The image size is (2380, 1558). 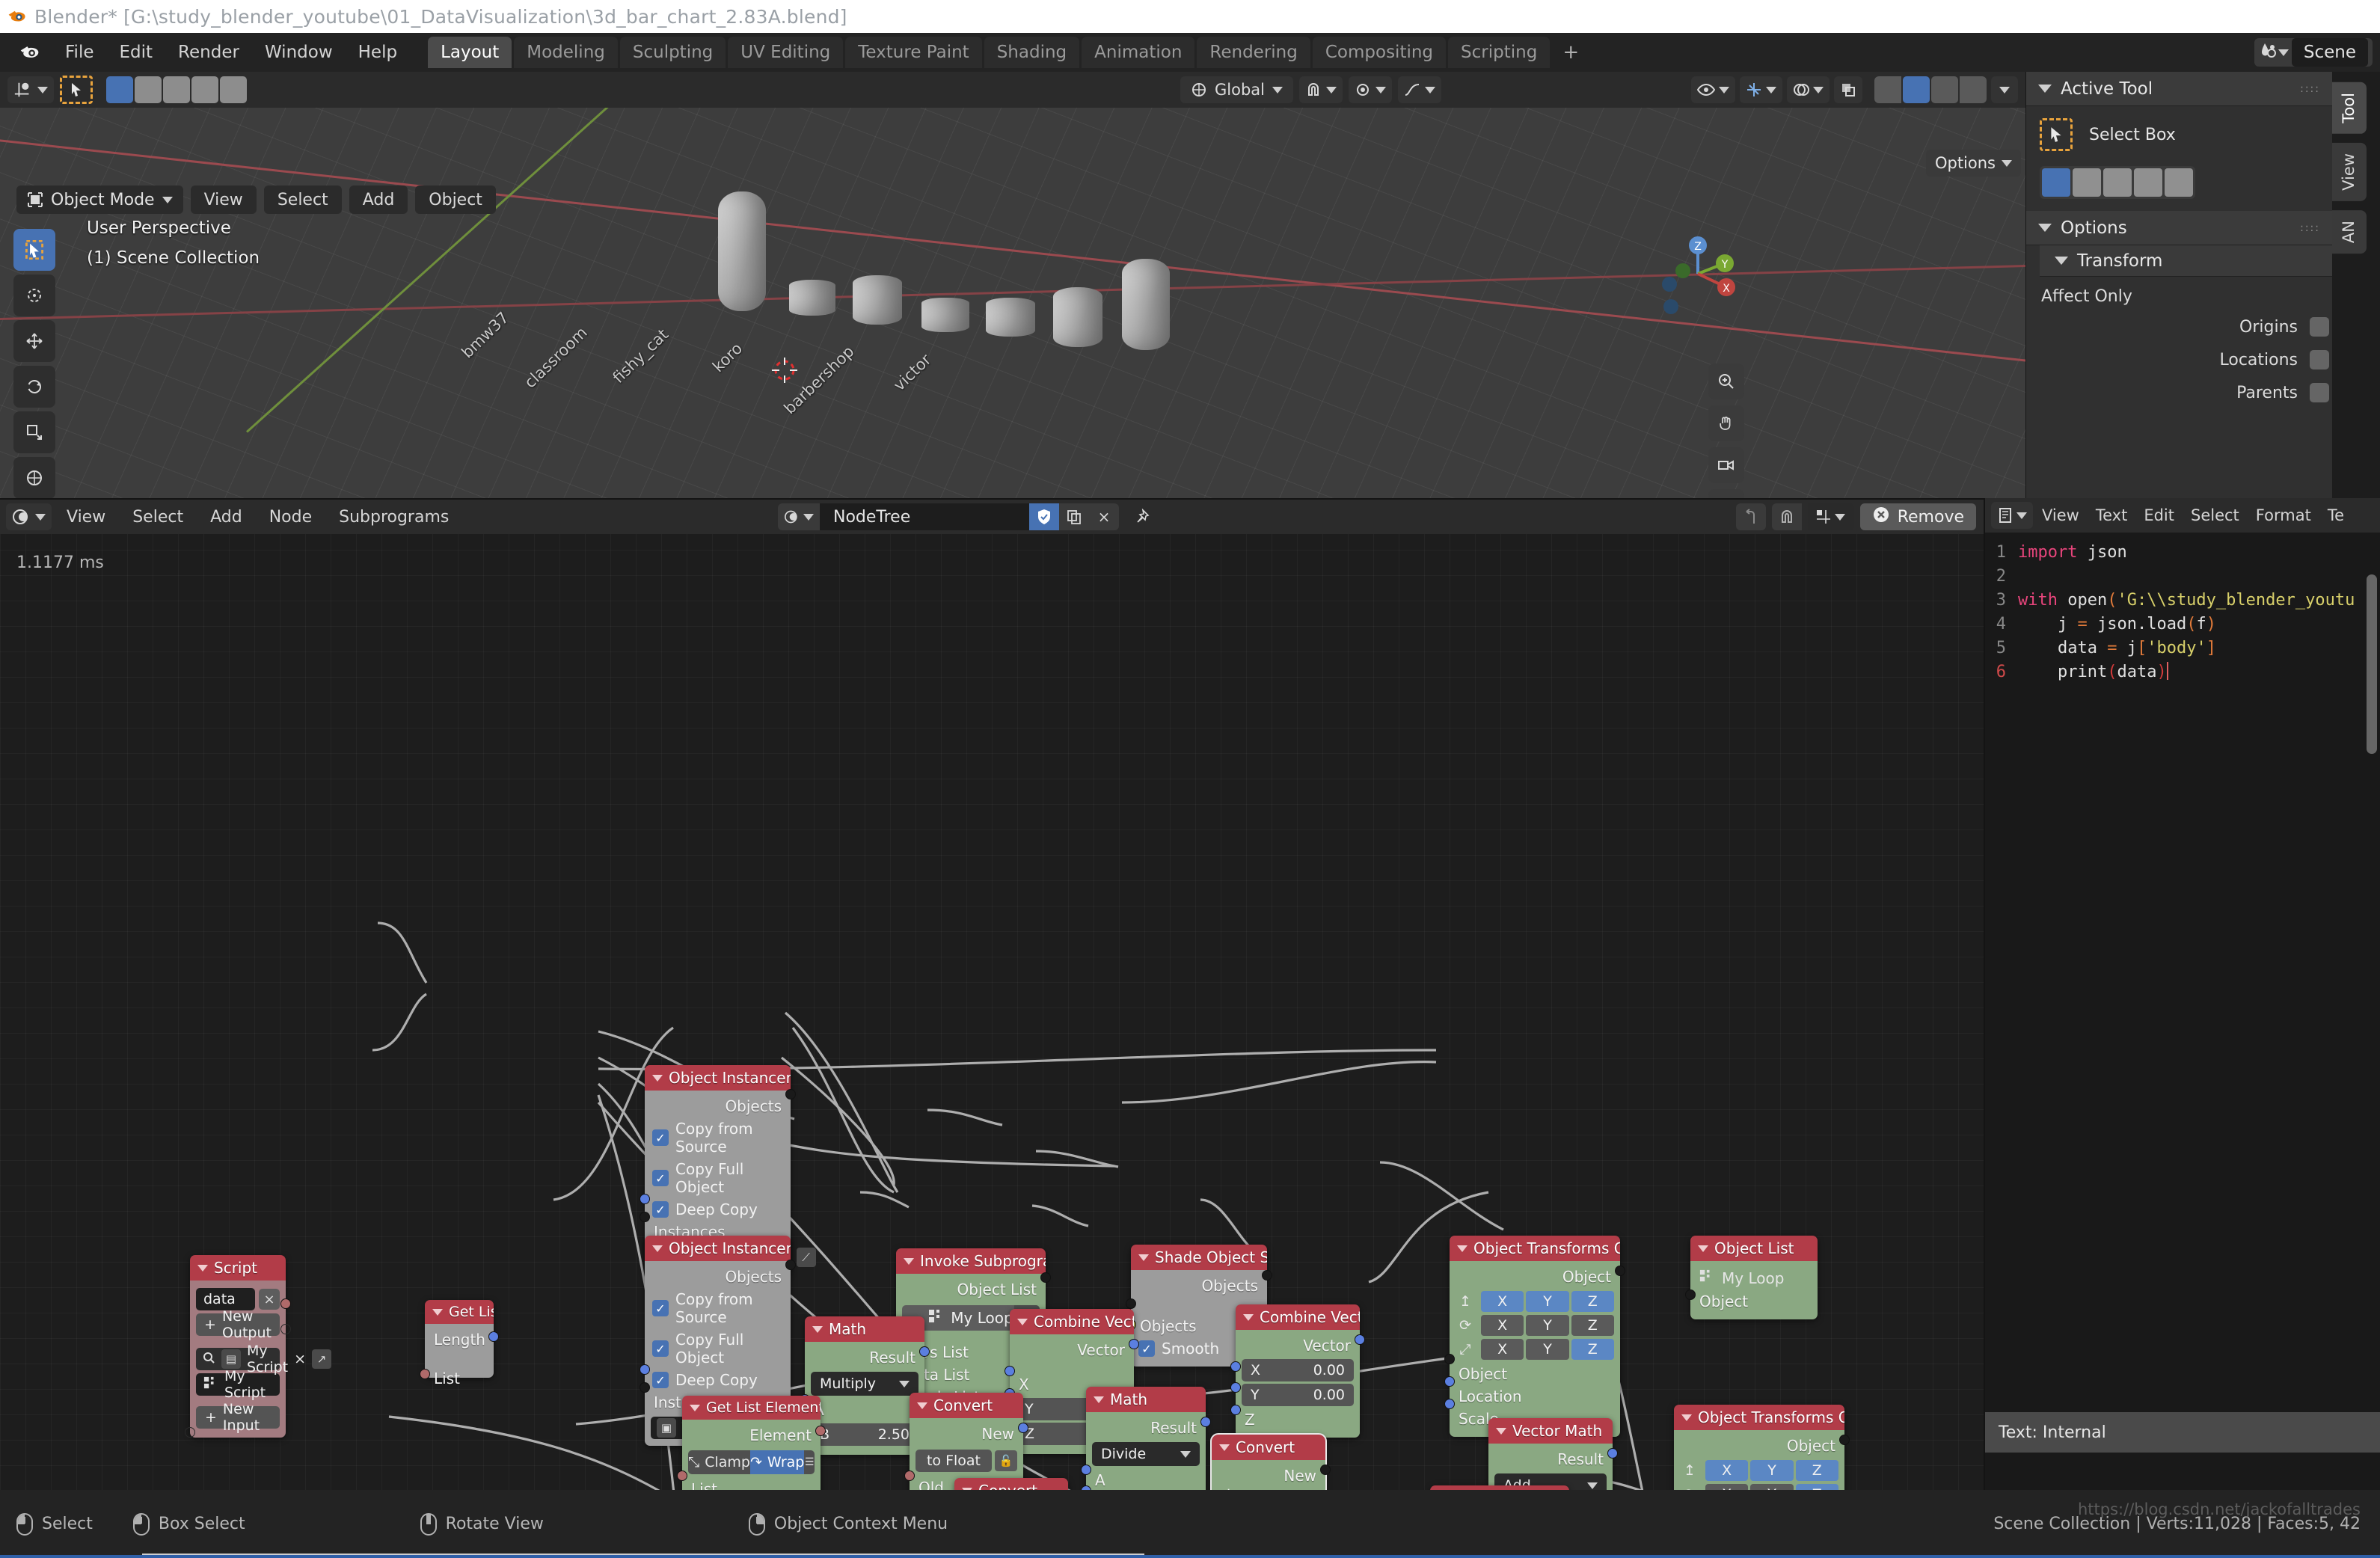 I want to click on text-menu-view: View, so click(x=2060, y=515).